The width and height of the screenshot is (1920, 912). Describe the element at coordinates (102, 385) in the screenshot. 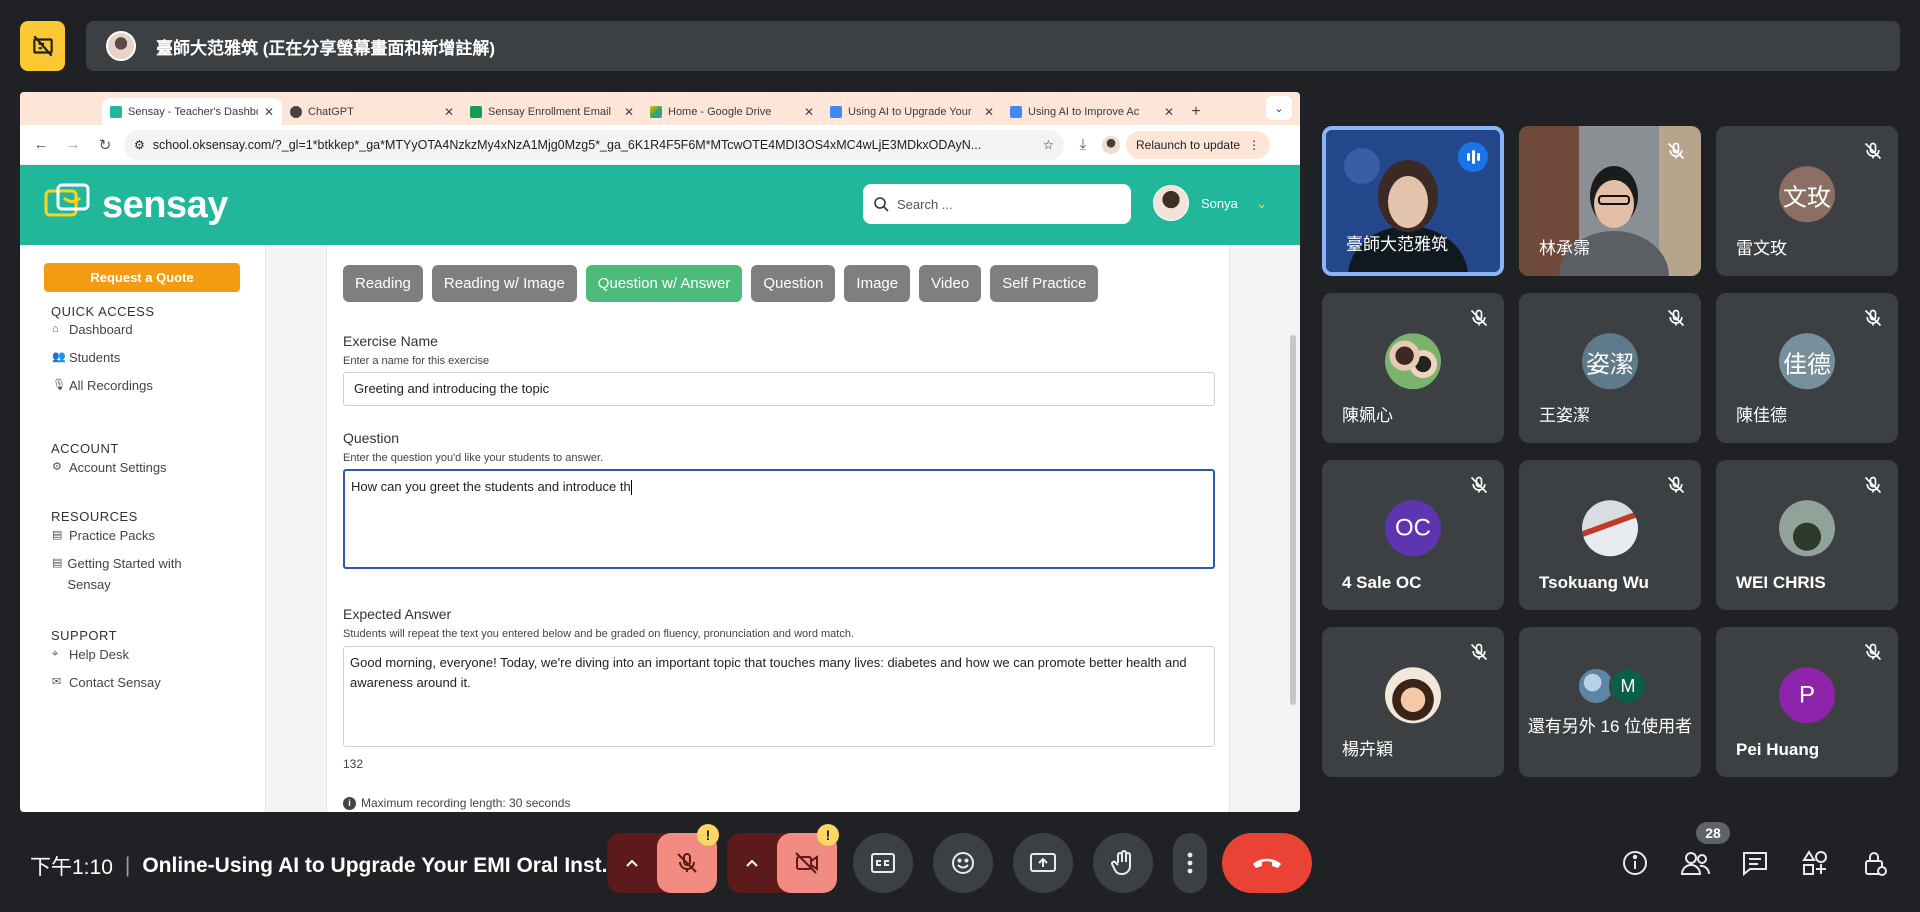

I see `sidebar-item-all-recordings: 🎙 All Recordings` at that location.